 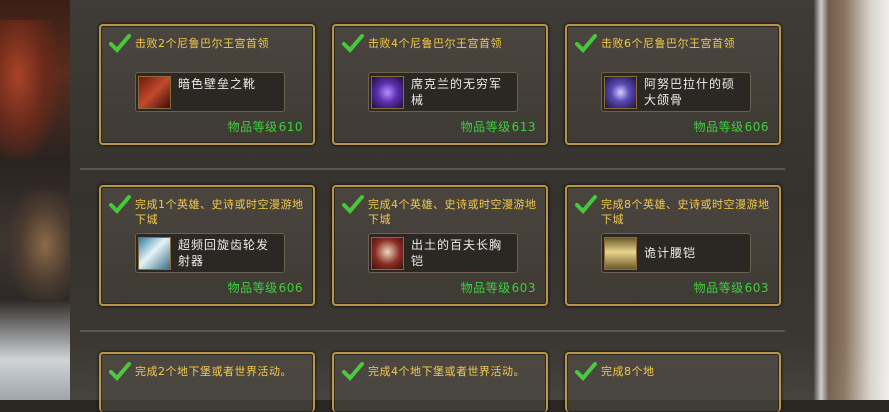 I want to click on scrollbar, so click(x=821, y=200).